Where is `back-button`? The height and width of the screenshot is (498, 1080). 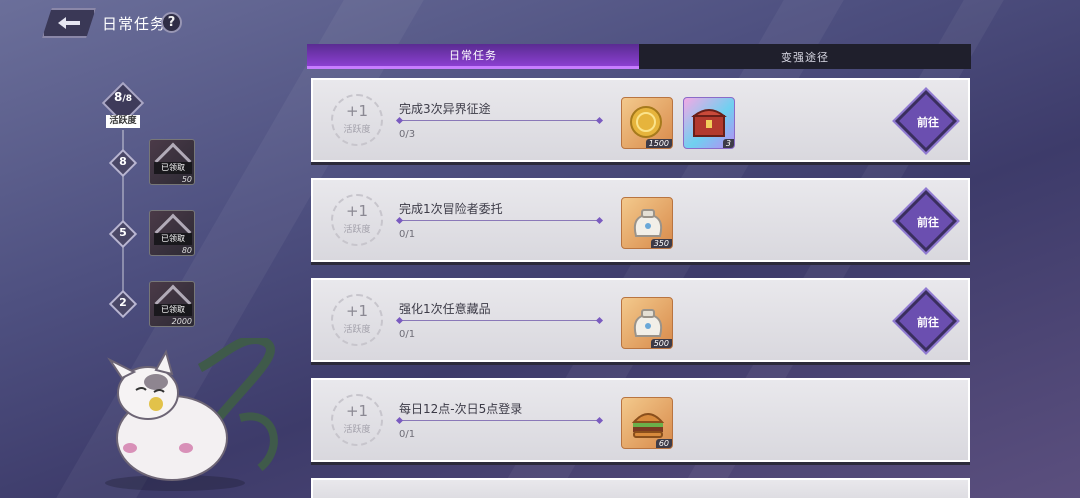 back-button is located at coordinates (69, 23).